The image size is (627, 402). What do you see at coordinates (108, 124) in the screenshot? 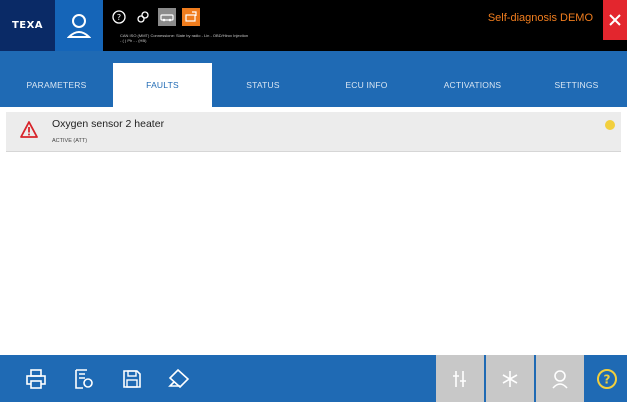
I see `fault-title: Oxygen sensor 2 heater` at bounding box center [108, 124].